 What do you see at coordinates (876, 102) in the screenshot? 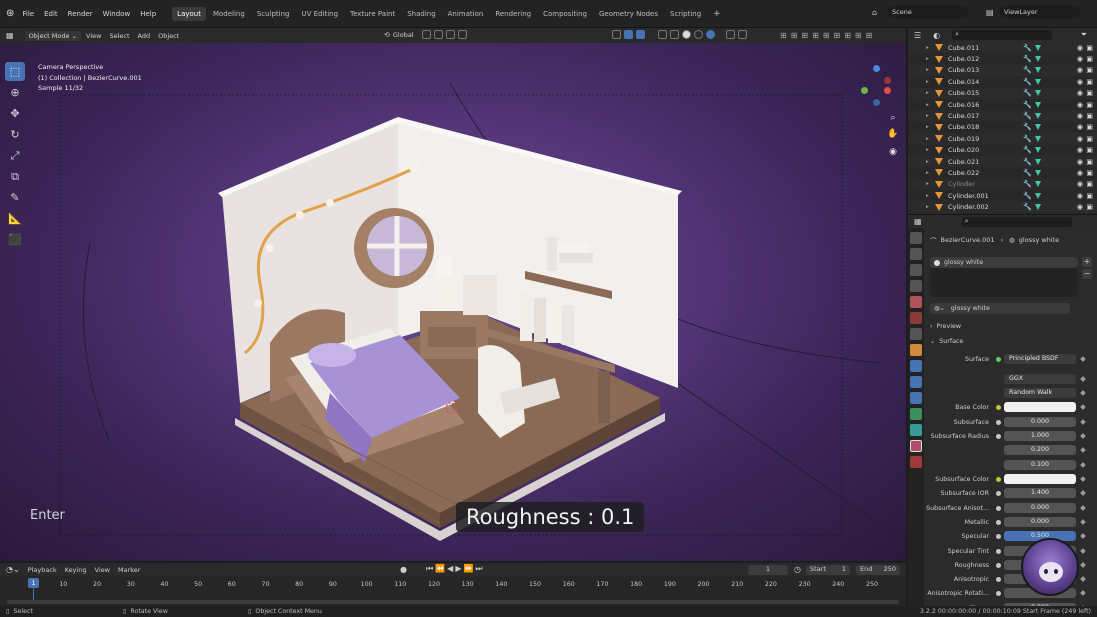
I see `gizmo-neg-z` at bounding box center [876, 102].